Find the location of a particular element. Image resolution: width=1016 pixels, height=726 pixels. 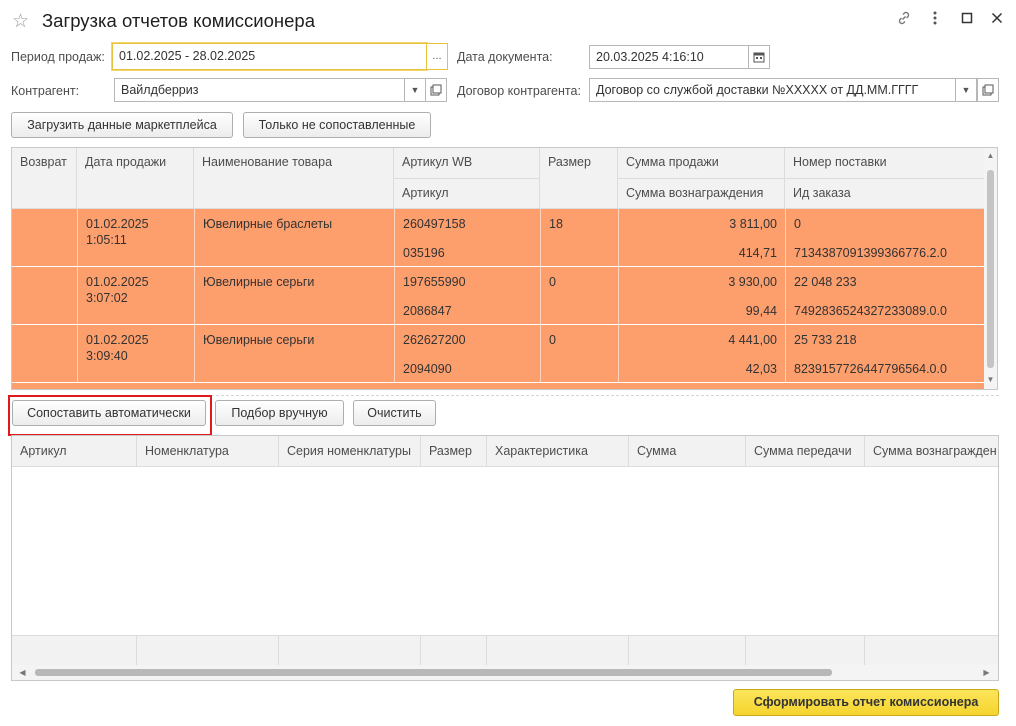

header-sale-date: Дата продажи is located at coordinates (135, 178).